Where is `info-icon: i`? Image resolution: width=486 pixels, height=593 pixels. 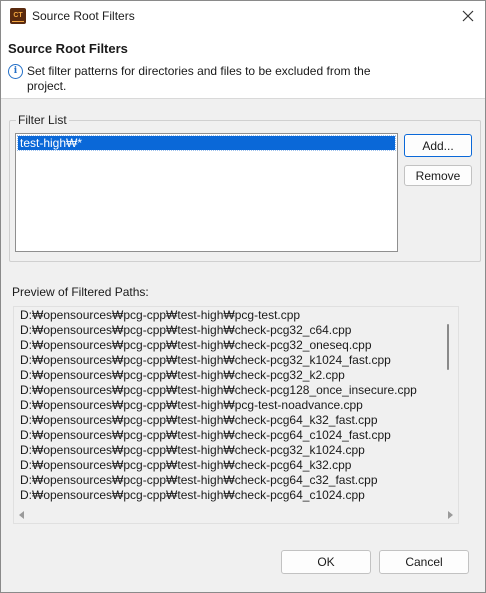 info-icon: i is located at coordinates (15, 71).